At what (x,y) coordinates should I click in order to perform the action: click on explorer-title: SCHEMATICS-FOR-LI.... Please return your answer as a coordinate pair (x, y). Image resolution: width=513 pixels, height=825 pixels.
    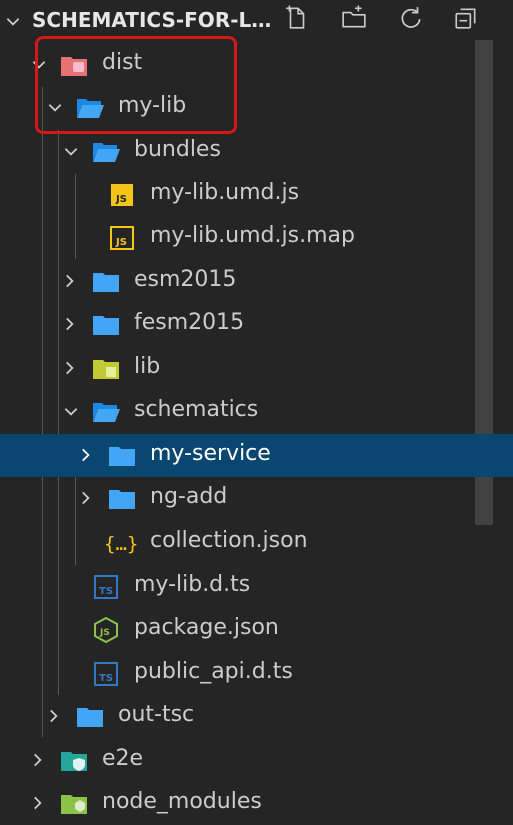
    Looking at the image, I should click on (152, 20).